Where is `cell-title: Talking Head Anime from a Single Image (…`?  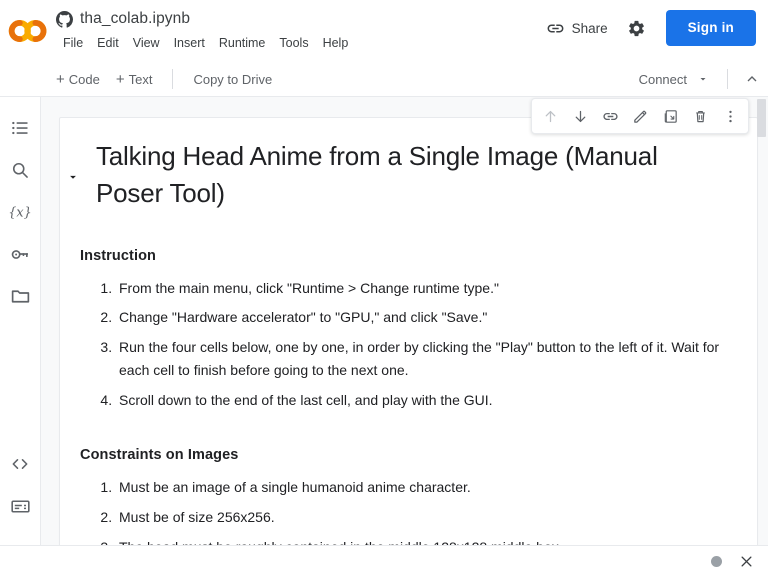 cell-title: Talking Head Anime from a Single Image (… is located at coordinates (377, 174).